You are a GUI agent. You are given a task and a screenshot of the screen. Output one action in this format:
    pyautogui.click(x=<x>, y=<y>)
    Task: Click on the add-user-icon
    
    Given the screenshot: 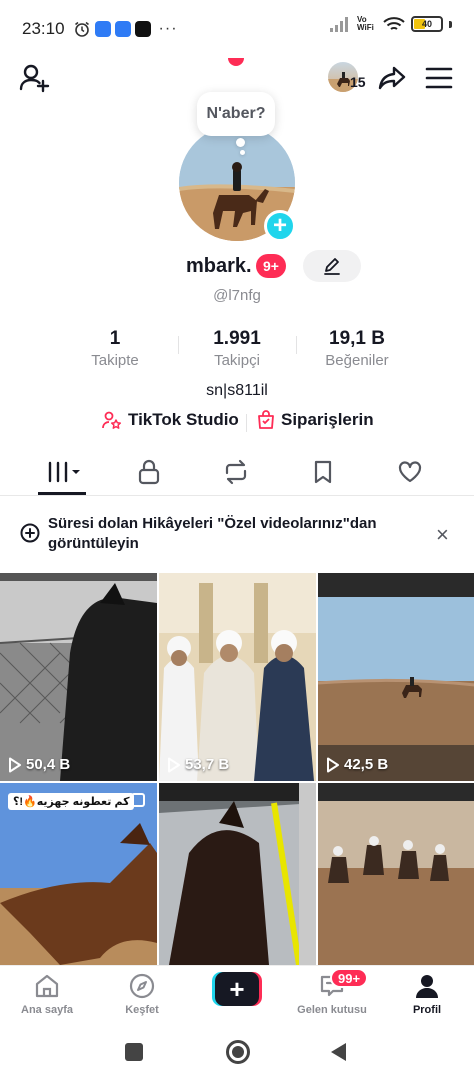 What is the action you would take?
    pyautogui.click(x=34, y=78)
    